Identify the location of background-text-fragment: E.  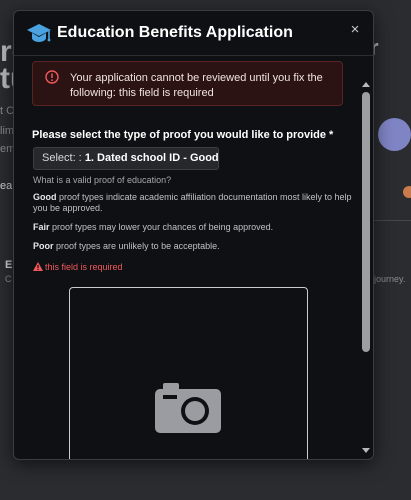
(9, 265).